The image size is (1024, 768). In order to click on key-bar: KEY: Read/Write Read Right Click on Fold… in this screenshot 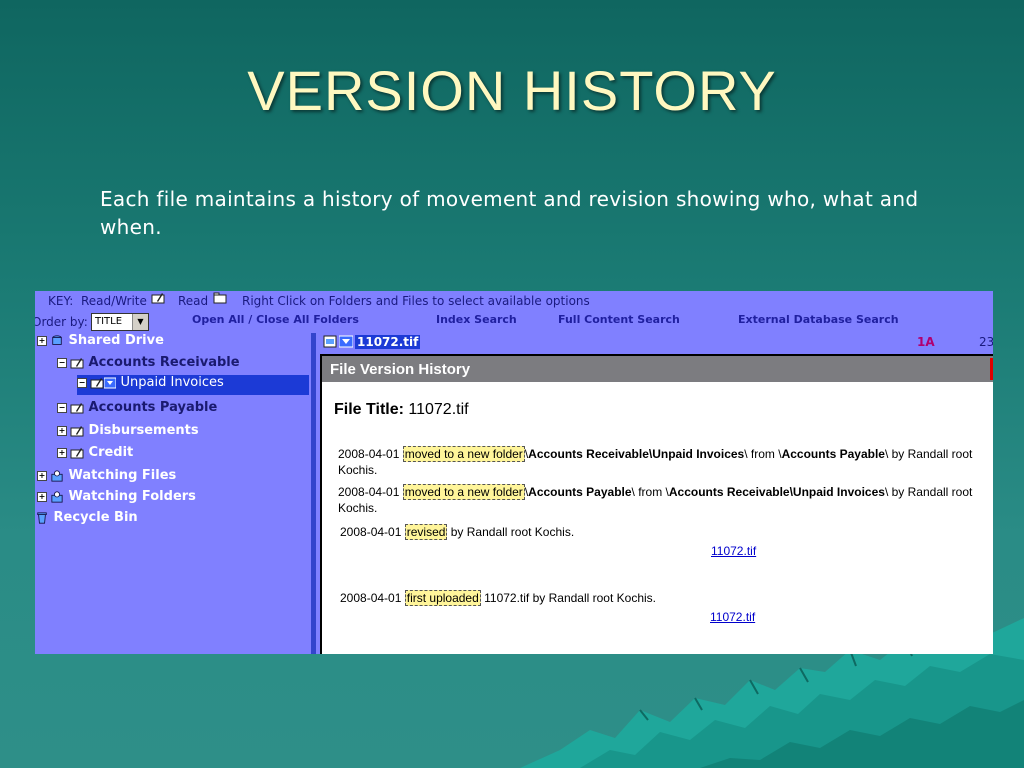, I will do `click(514, 301)`.